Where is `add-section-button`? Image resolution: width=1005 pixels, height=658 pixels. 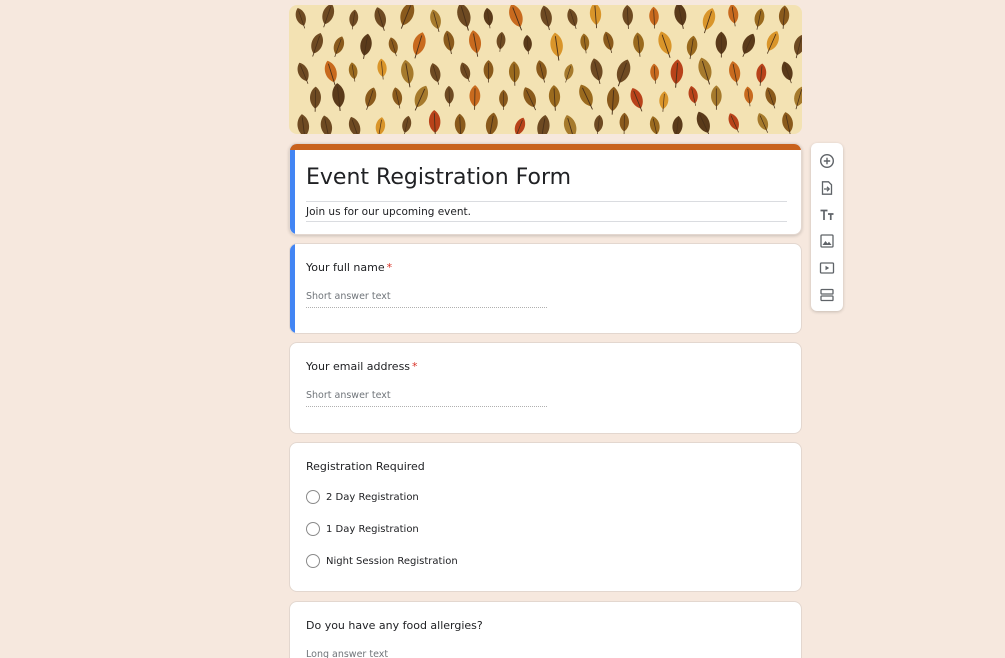 add-section-button is located at coordinates (827, 295).